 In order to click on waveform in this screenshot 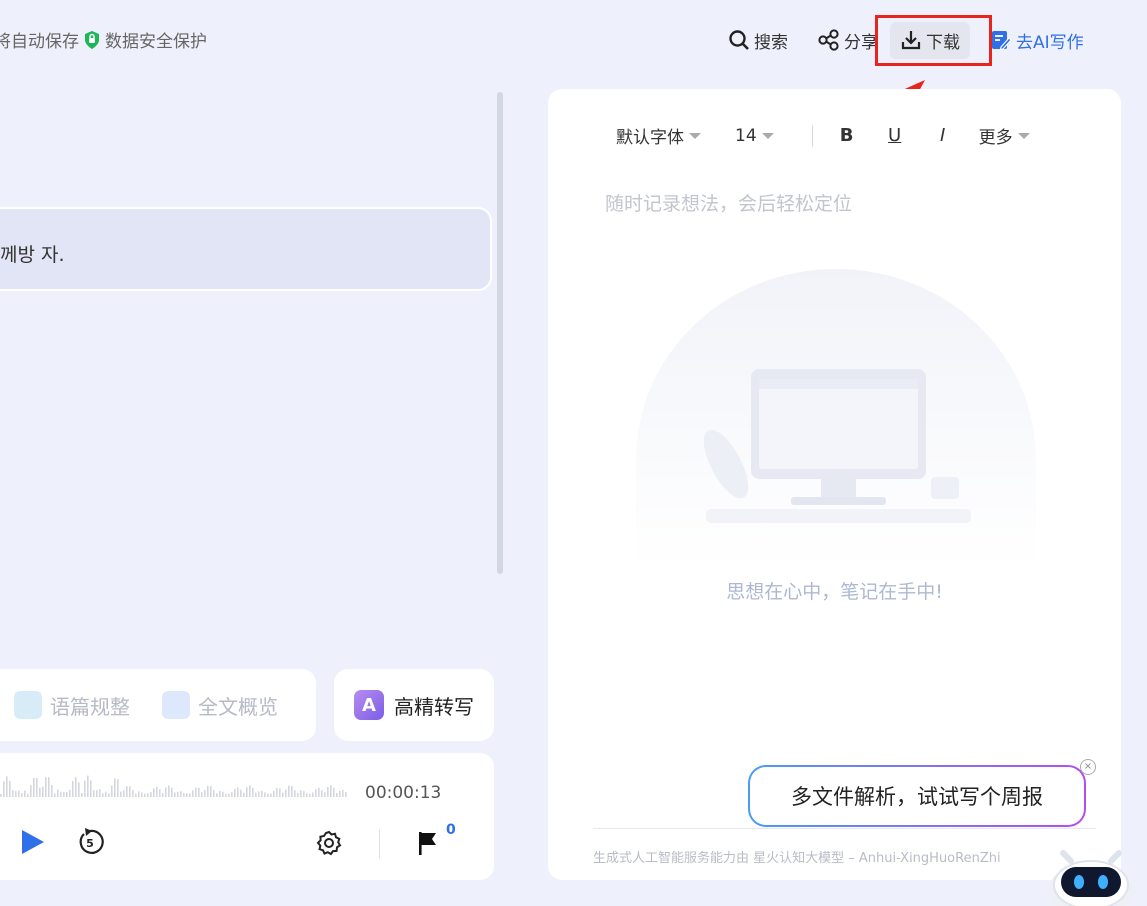, I will do `click(175, 784)`.